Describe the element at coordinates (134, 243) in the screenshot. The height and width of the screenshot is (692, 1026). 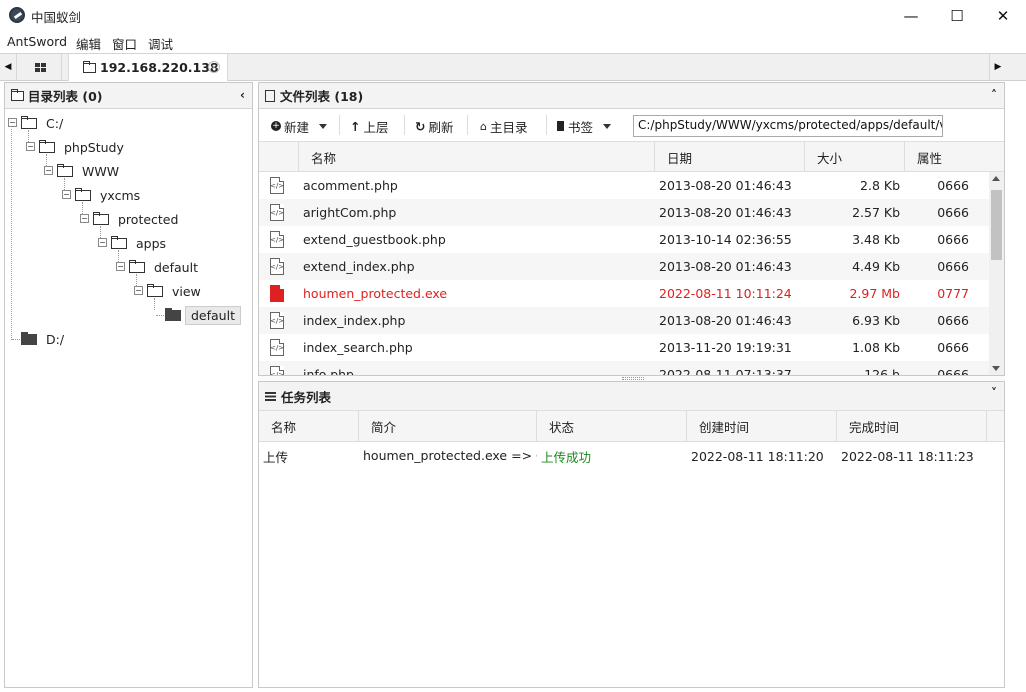
I see `tree-node: − apps` at that location.